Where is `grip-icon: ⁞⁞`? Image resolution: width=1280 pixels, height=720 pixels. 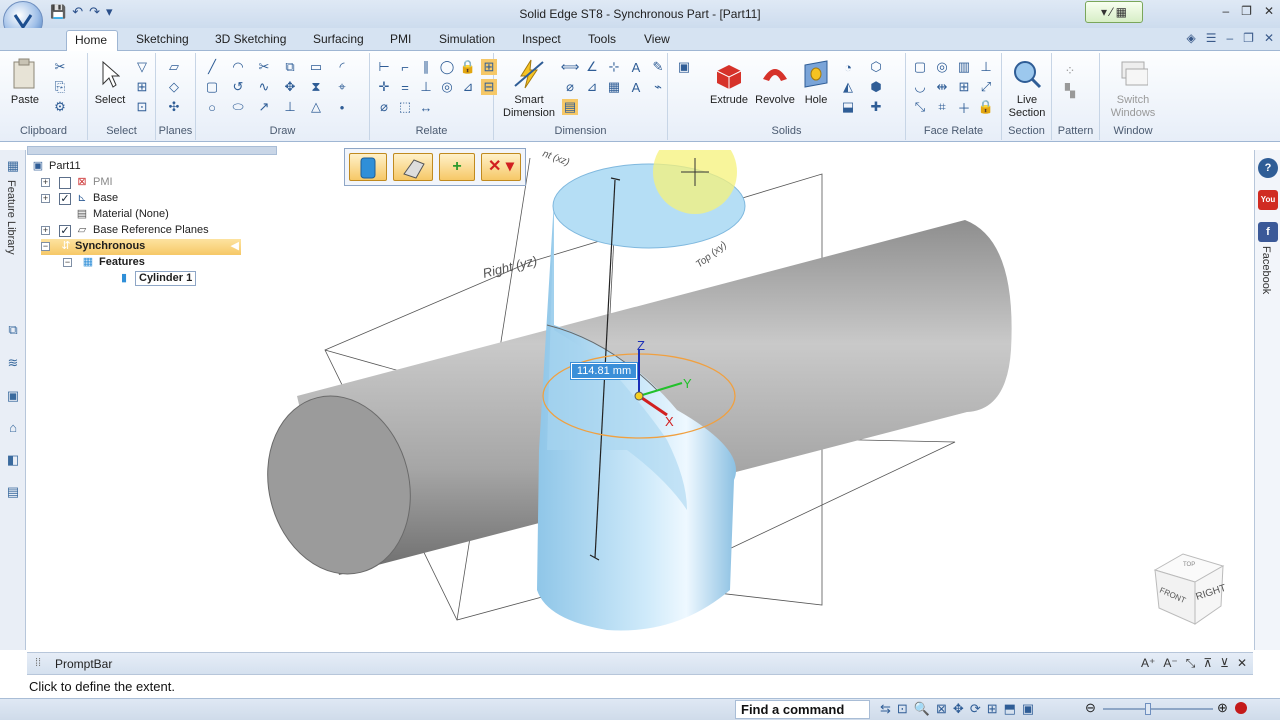 grip-icon: ⁞⁞ is located at coordinates (38, 663).